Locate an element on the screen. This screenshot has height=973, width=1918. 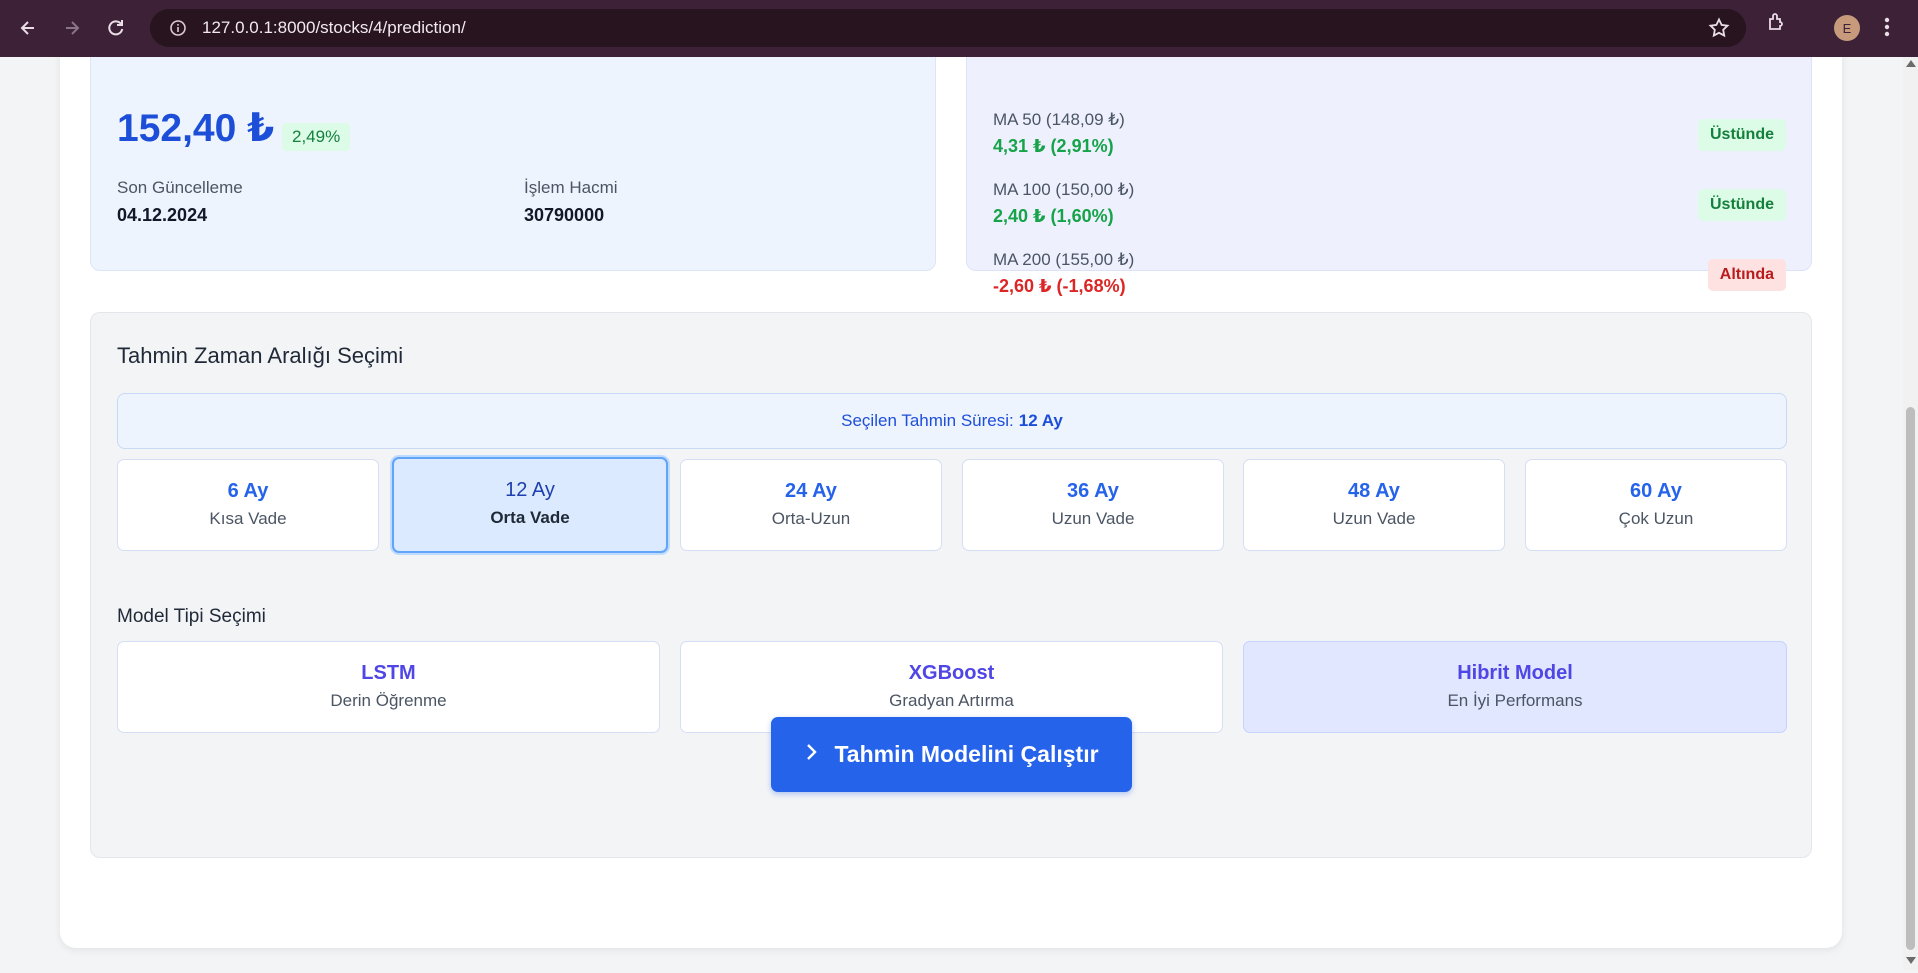
model-option-hybrid: Hibrit Model En İyi Performans is located at coordinates (1515, 687).